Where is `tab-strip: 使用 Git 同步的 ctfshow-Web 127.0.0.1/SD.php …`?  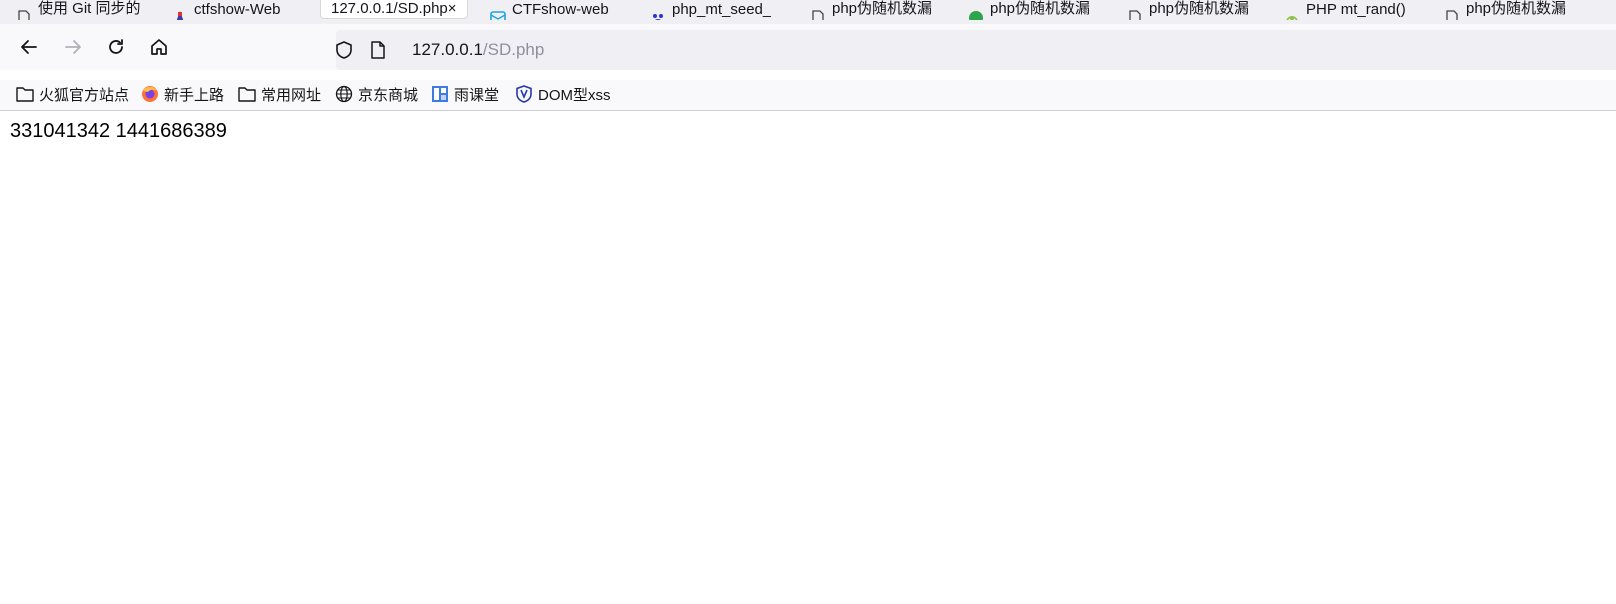 tab-strip: 使用 Git 同步的 ctfshow-Web 127.0.0.1/SD.php … is located at coordinates (808, 12).